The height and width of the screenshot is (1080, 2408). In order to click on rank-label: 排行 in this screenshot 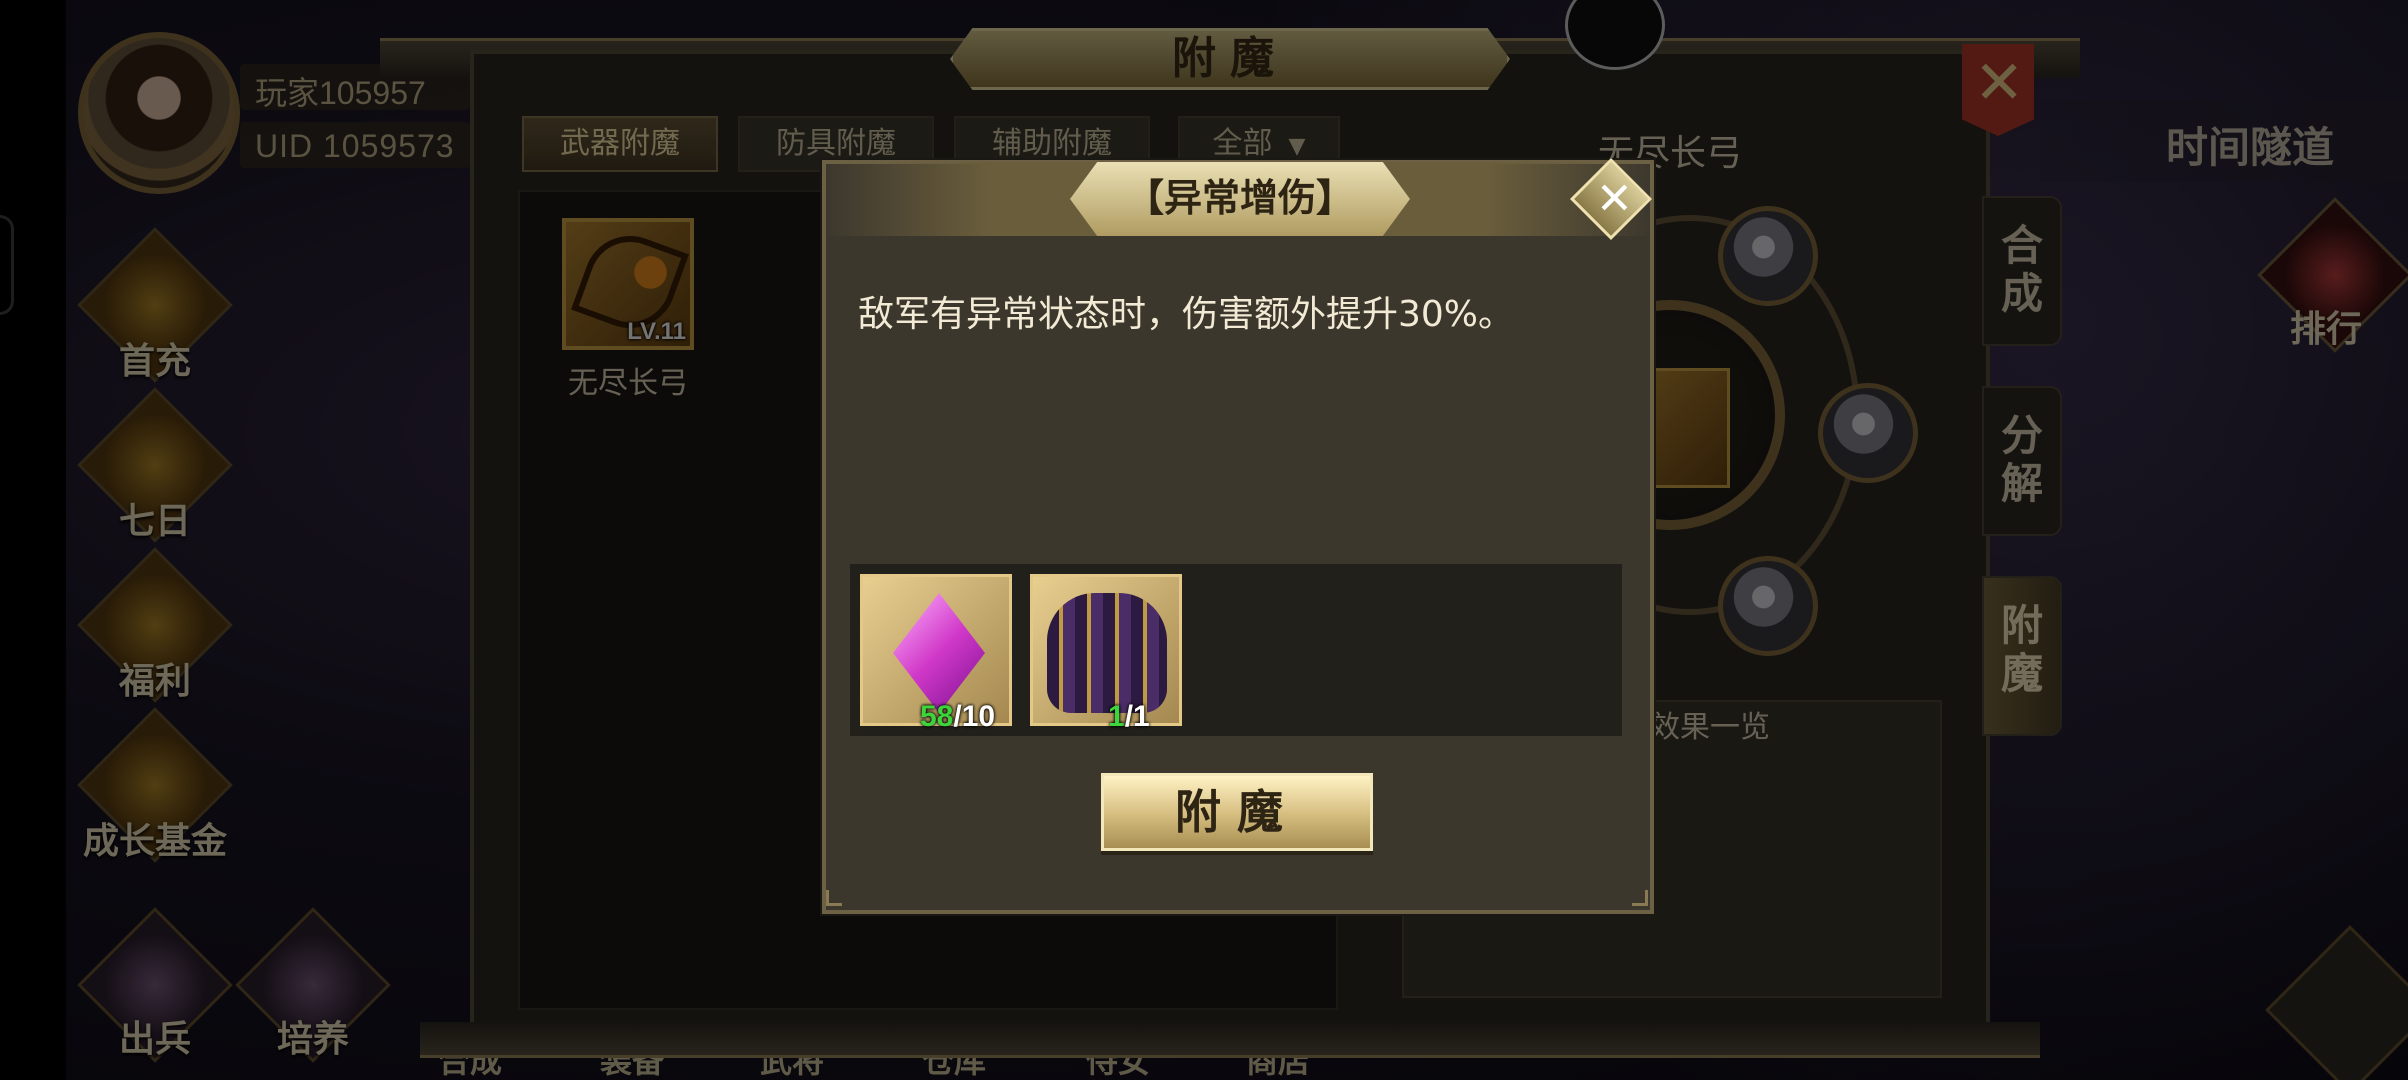, I will do `click(2326, 329)`.